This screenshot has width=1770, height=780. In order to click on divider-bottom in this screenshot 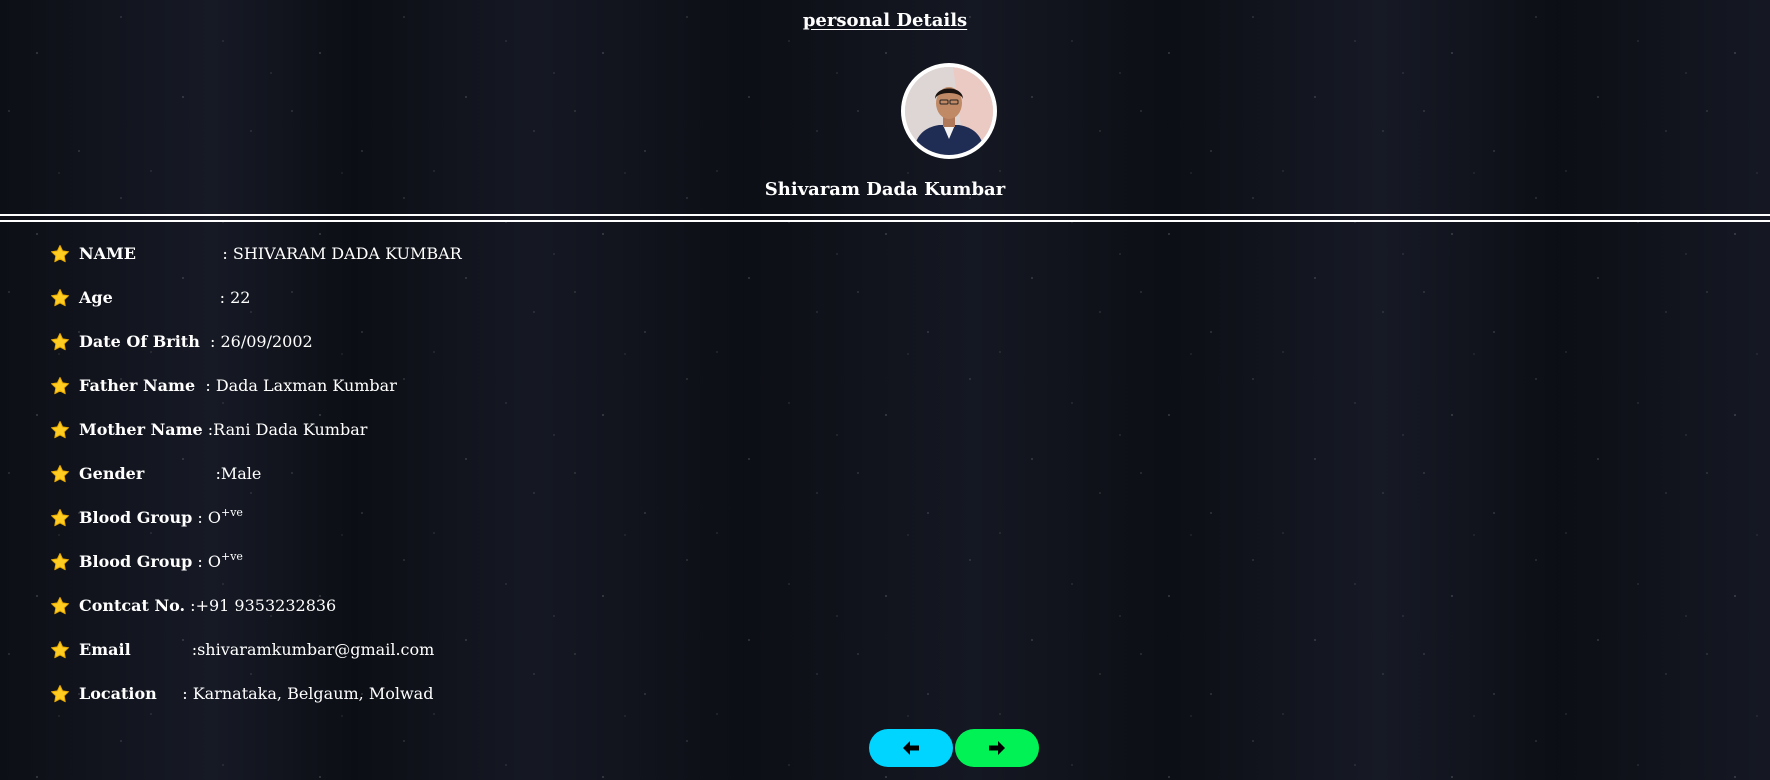, I will do `click(885, 221)`.